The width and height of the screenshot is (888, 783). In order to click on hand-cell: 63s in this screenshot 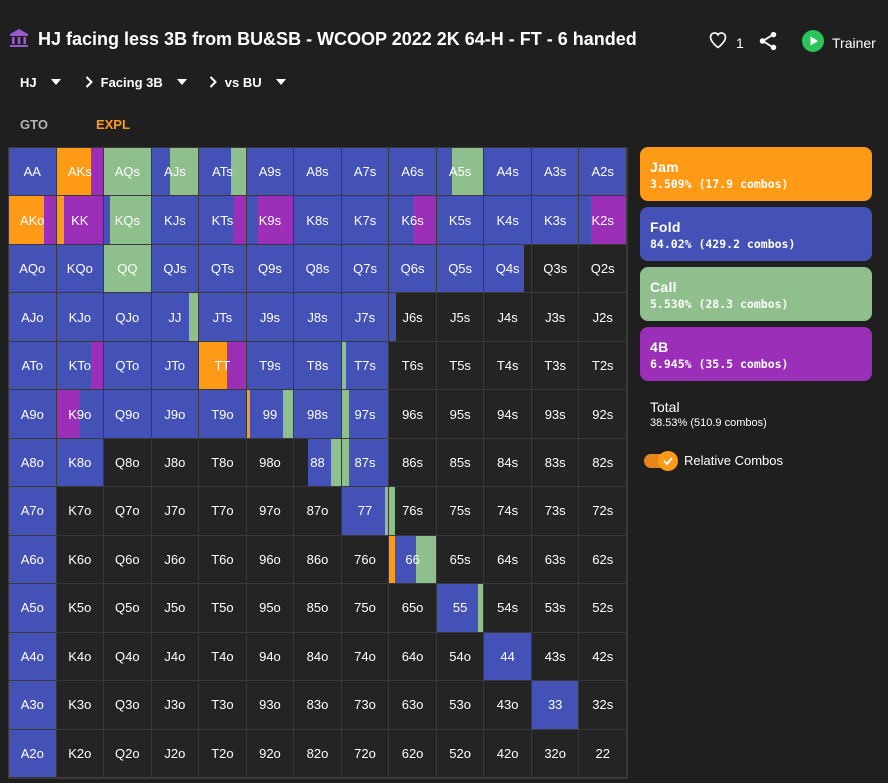, I will do `click(555, 560)`.